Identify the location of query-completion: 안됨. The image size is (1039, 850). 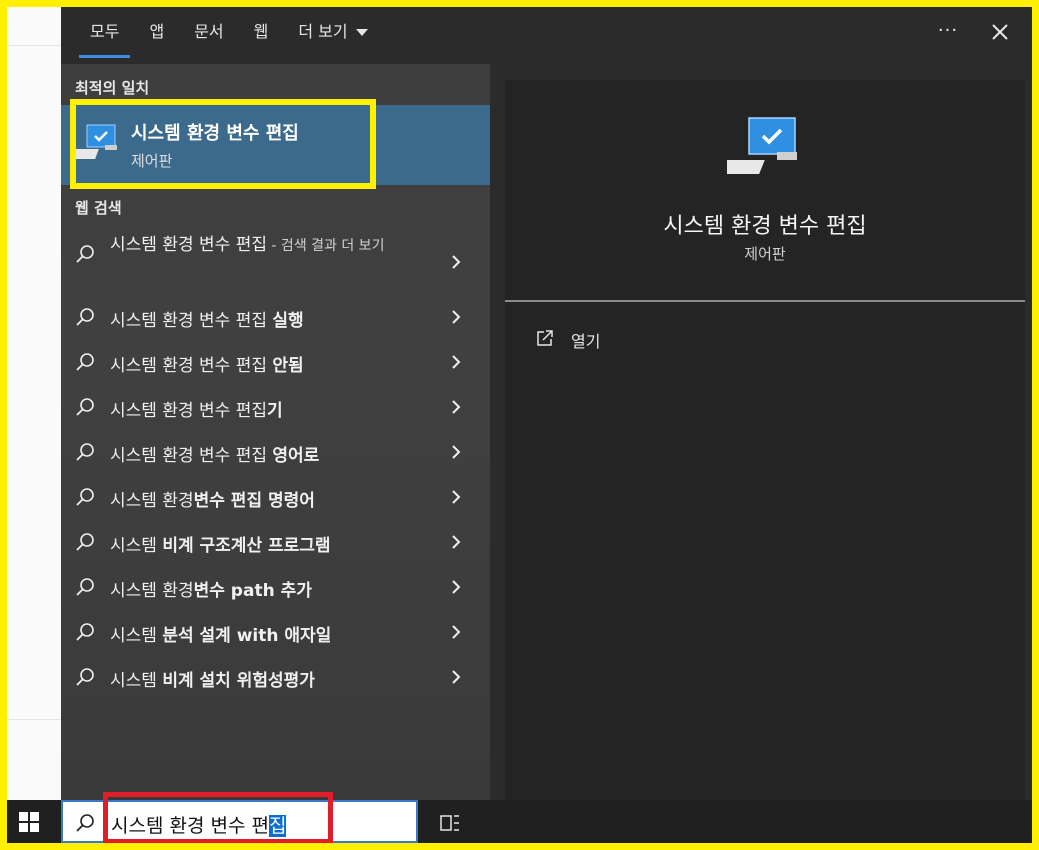
(288, 366).